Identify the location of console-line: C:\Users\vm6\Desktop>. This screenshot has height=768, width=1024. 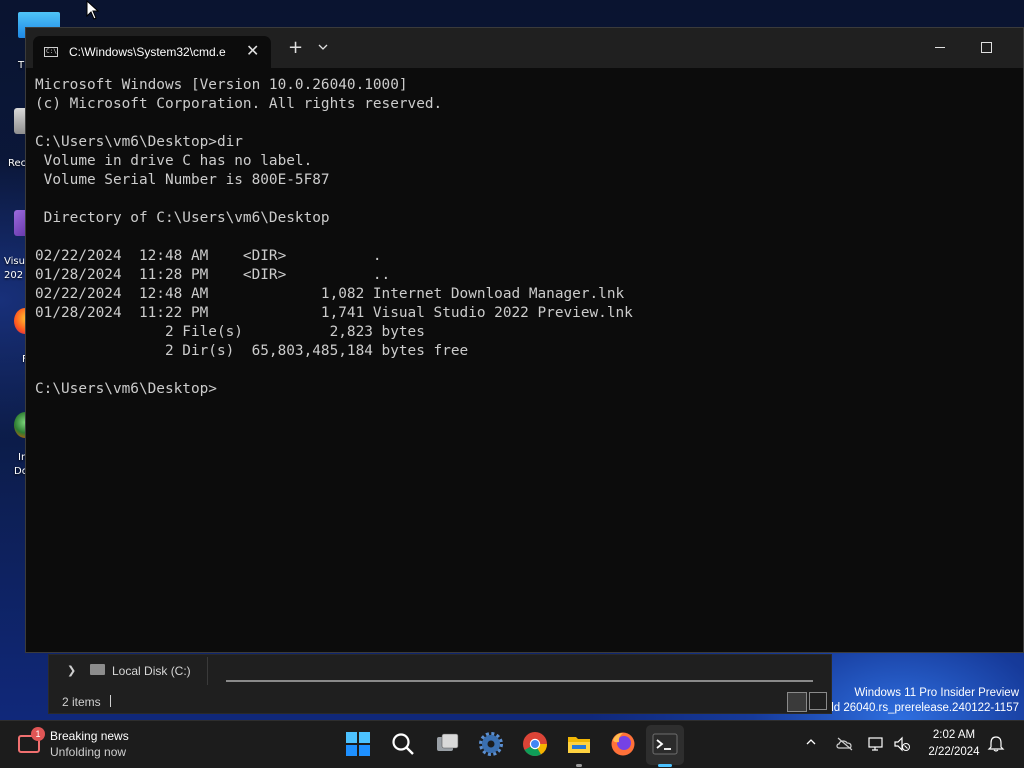
(126, 389).